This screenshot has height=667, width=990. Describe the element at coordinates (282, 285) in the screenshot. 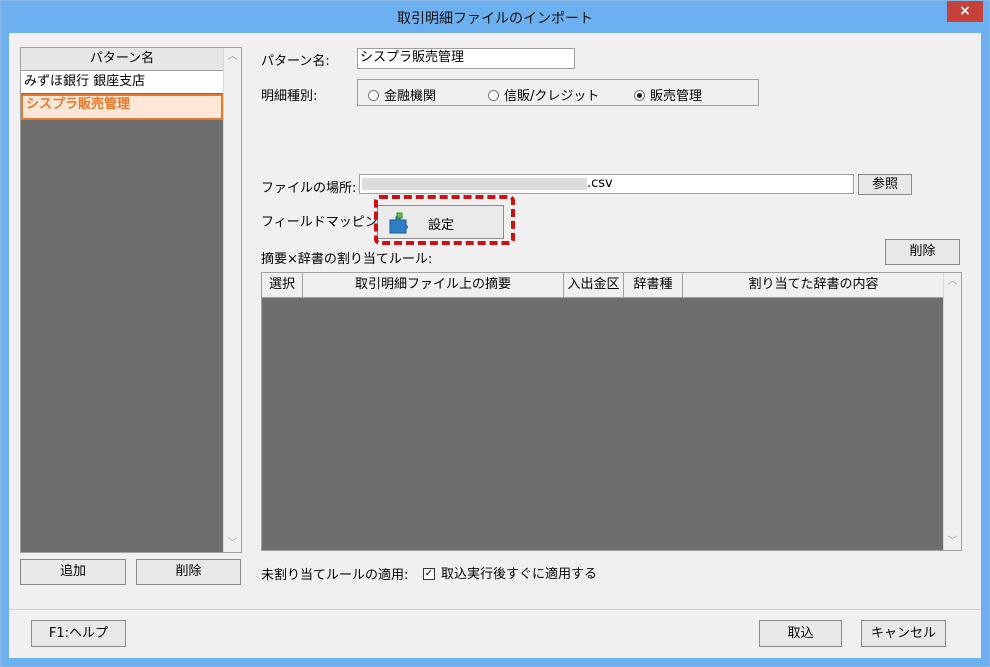

I see `column-header-select: 選択` at that location.